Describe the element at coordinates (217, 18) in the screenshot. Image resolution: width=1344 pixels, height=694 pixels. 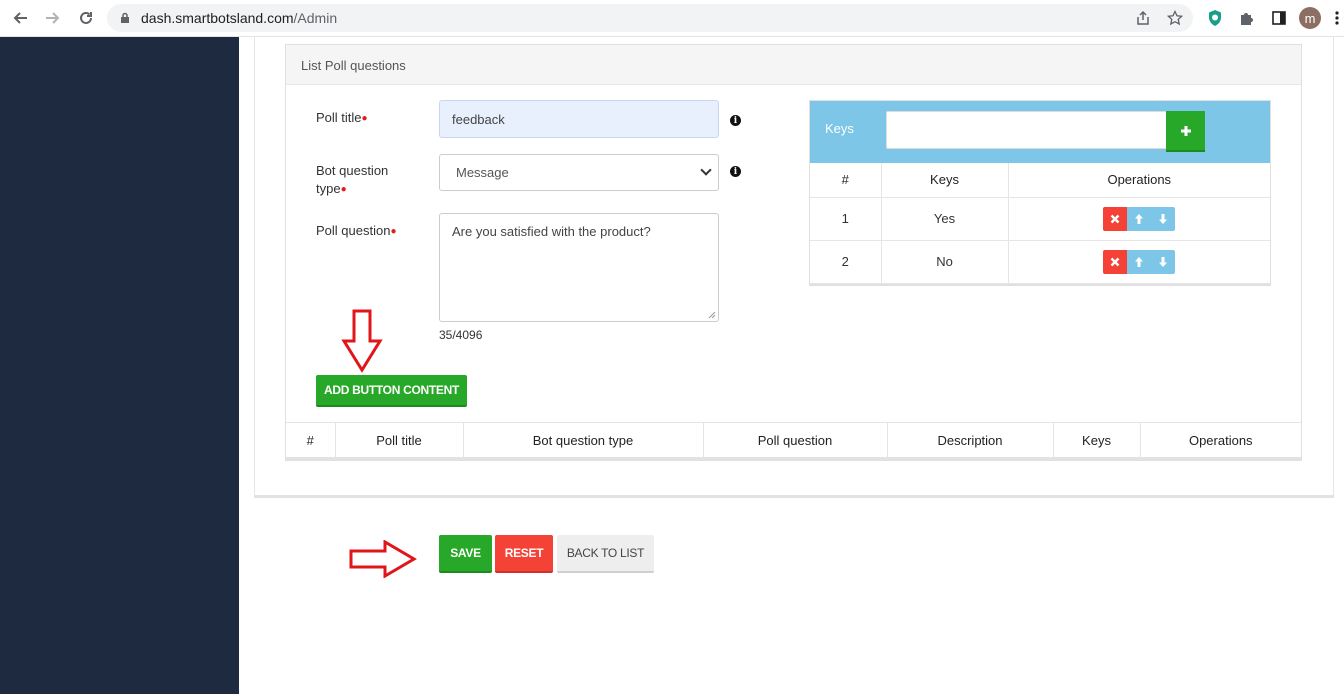
I see `url-host: dash.smartbotsland.com` at that location.